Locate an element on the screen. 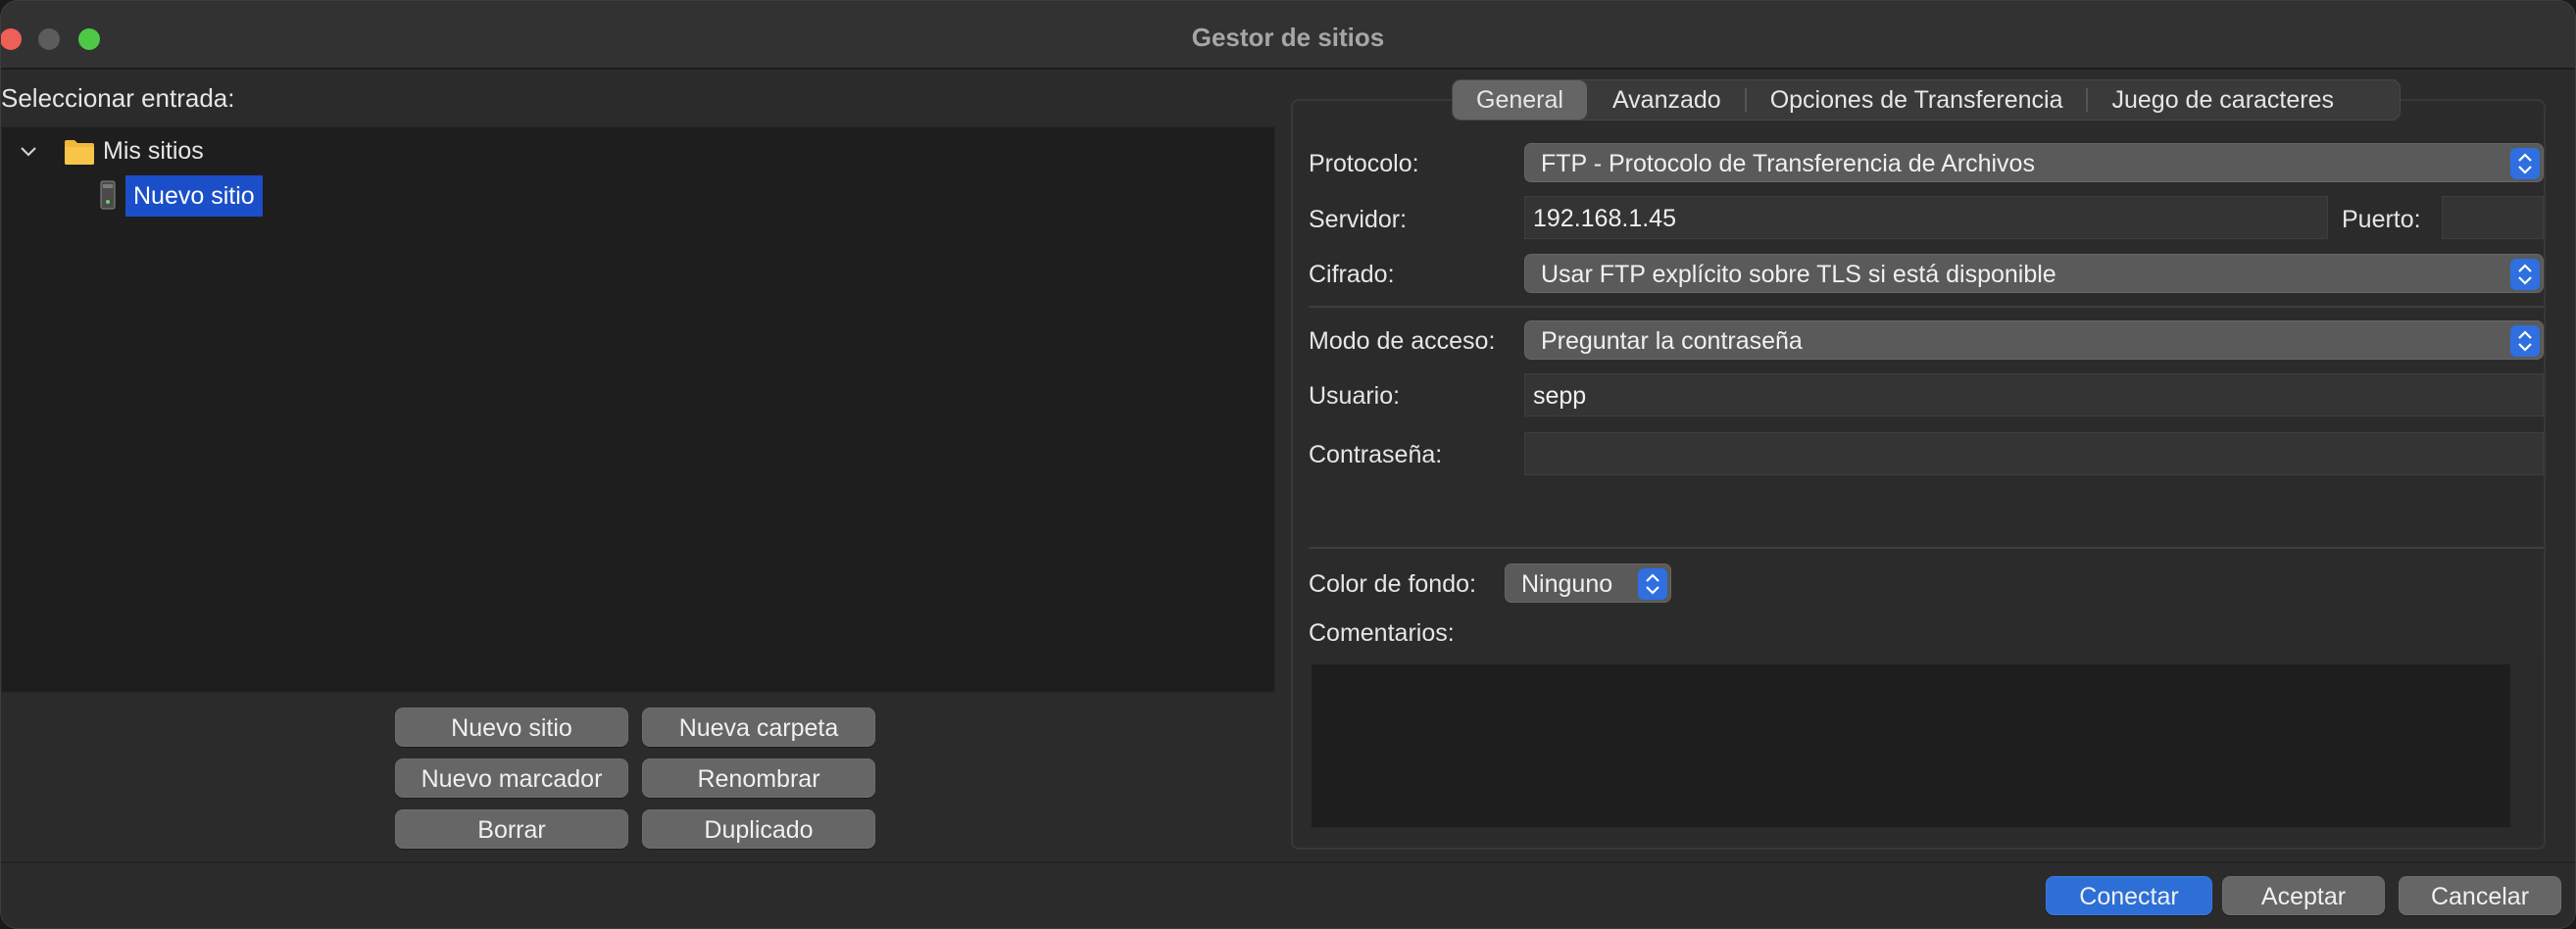 This screenshot has height=929, width=2576. access-mode-value: Preguntar la contraseña is located at coordinates (1672, 341).